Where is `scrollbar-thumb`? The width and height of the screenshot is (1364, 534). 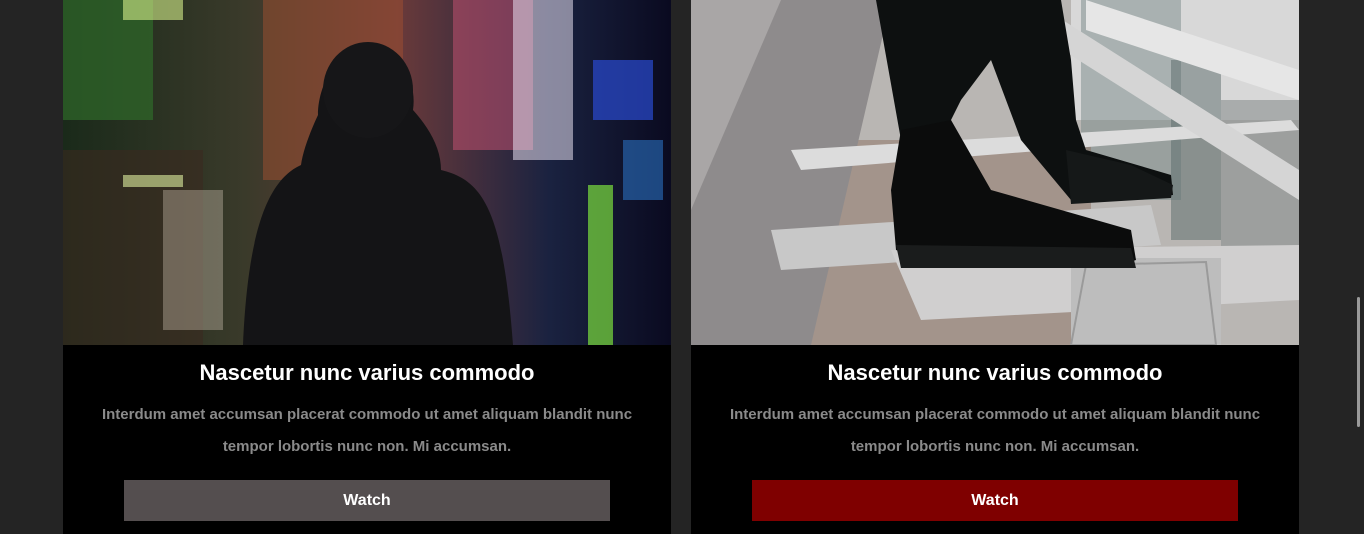 scrollbar-thumb is located at coordinates (1358, 362).